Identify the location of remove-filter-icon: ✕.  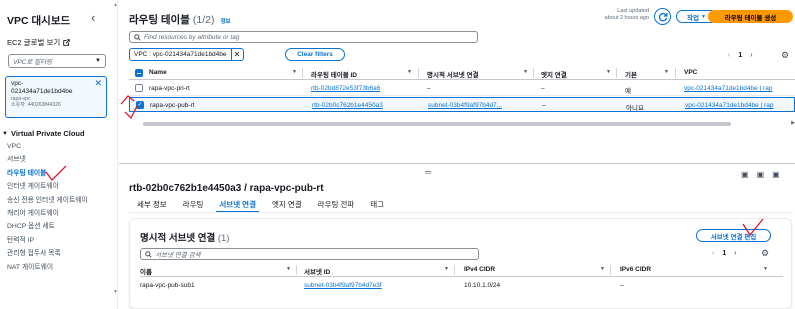
(236, 54).